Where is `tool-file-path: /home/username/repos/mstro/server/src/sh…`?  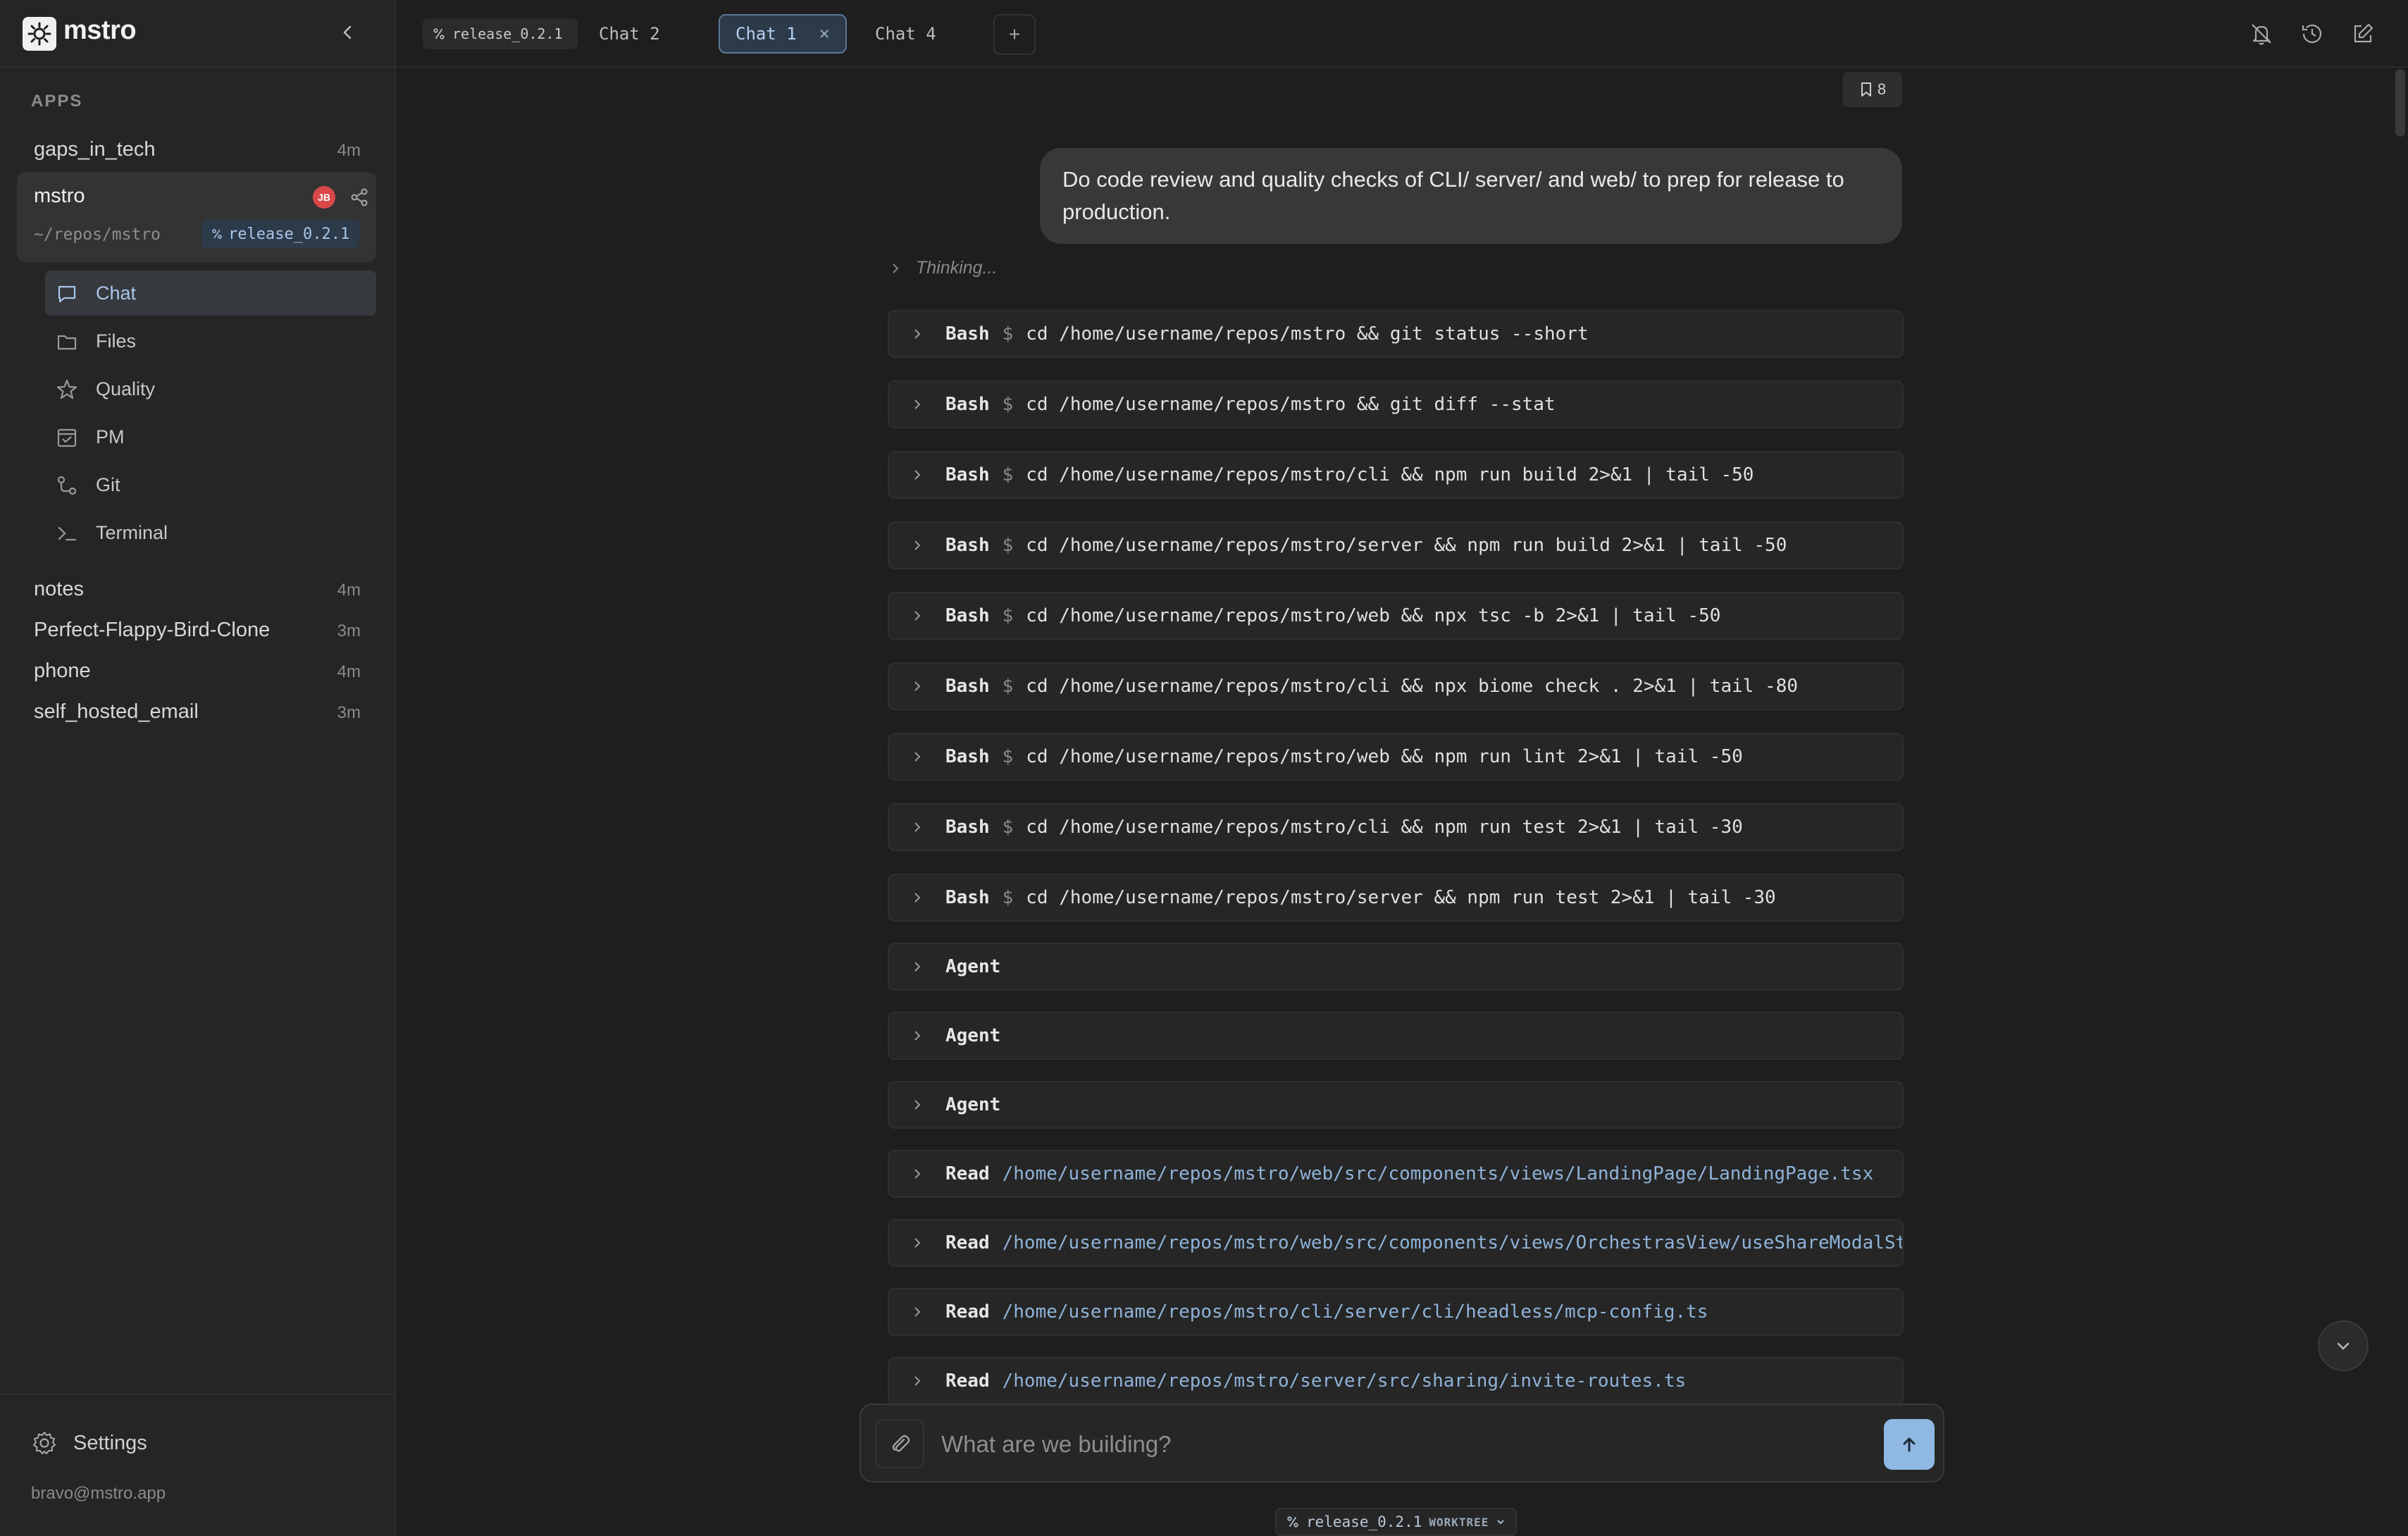 tool-file-path: /home/username/repos/mstro/server/src/sh… is located at coordinates (1345, 1381).